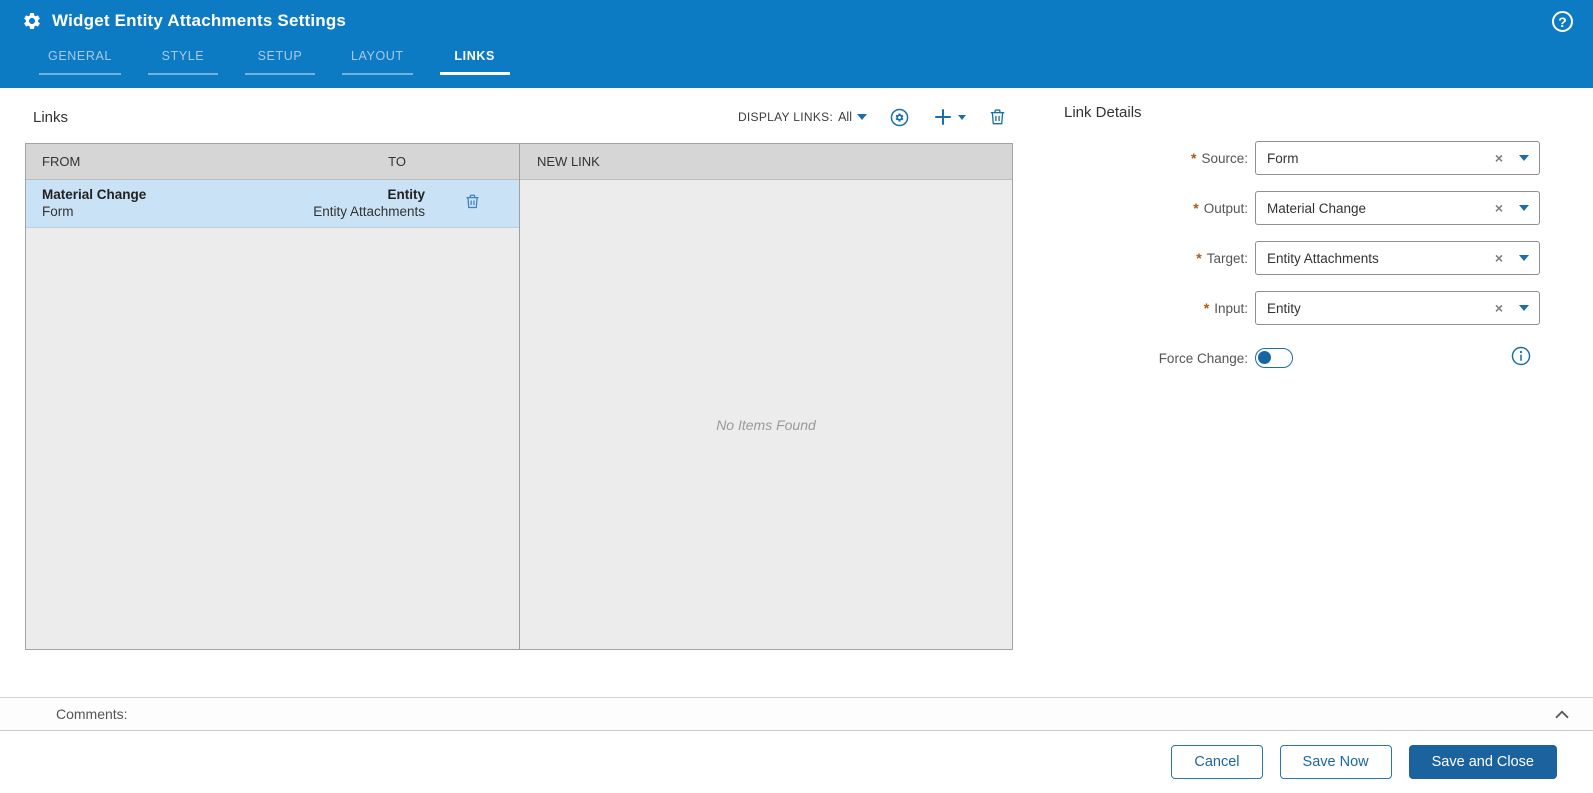  What do you see at coordinates (92, 714) in the screenshot?
I see `comments-label: Comments:` at bounding box center [92, 714].